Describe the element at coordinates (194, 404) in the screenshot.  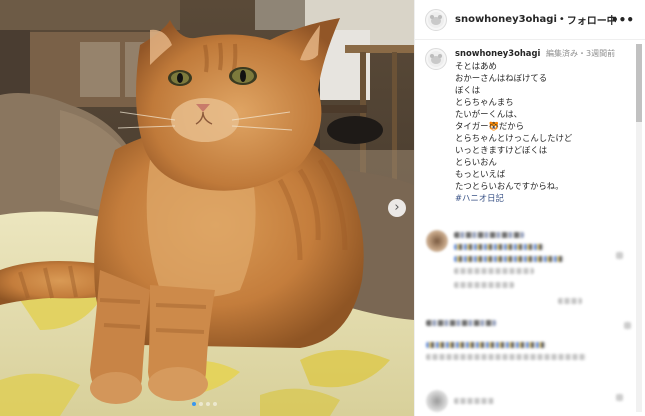
I see `carousel-dot-active` at that location.